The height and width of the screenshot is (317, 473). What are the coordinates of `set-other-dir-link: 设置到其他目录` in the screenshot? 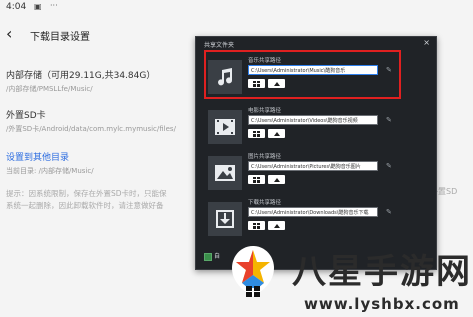 It's located at (37, 156).